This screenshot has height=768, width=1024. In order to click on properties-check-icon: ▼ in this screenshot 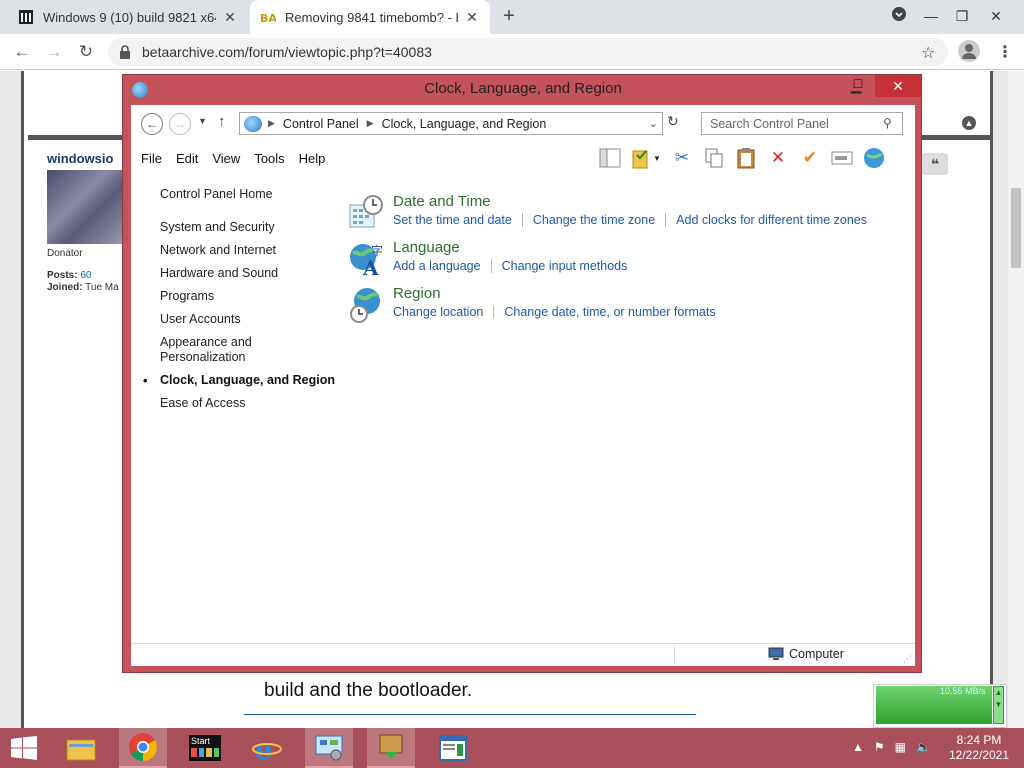, I will do `click(646, 158)`.